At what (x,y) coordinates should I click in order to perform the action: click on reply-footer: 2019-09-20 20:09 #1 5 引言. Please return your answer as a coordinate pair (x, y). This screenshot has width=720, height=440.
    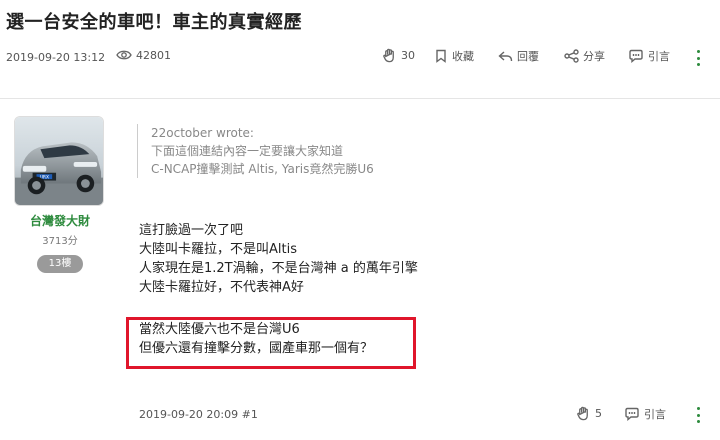
    Looking at the image, I should click on (426, 414).